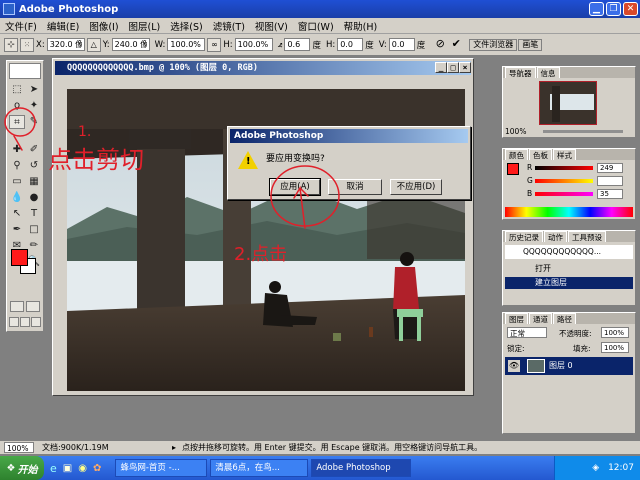 The height and width of the screenshot is (480, 640). What do you see at coordinates (569, 212) in the screenshot?
I see `color-spectrum-bar` at bounding box center [569, 212].